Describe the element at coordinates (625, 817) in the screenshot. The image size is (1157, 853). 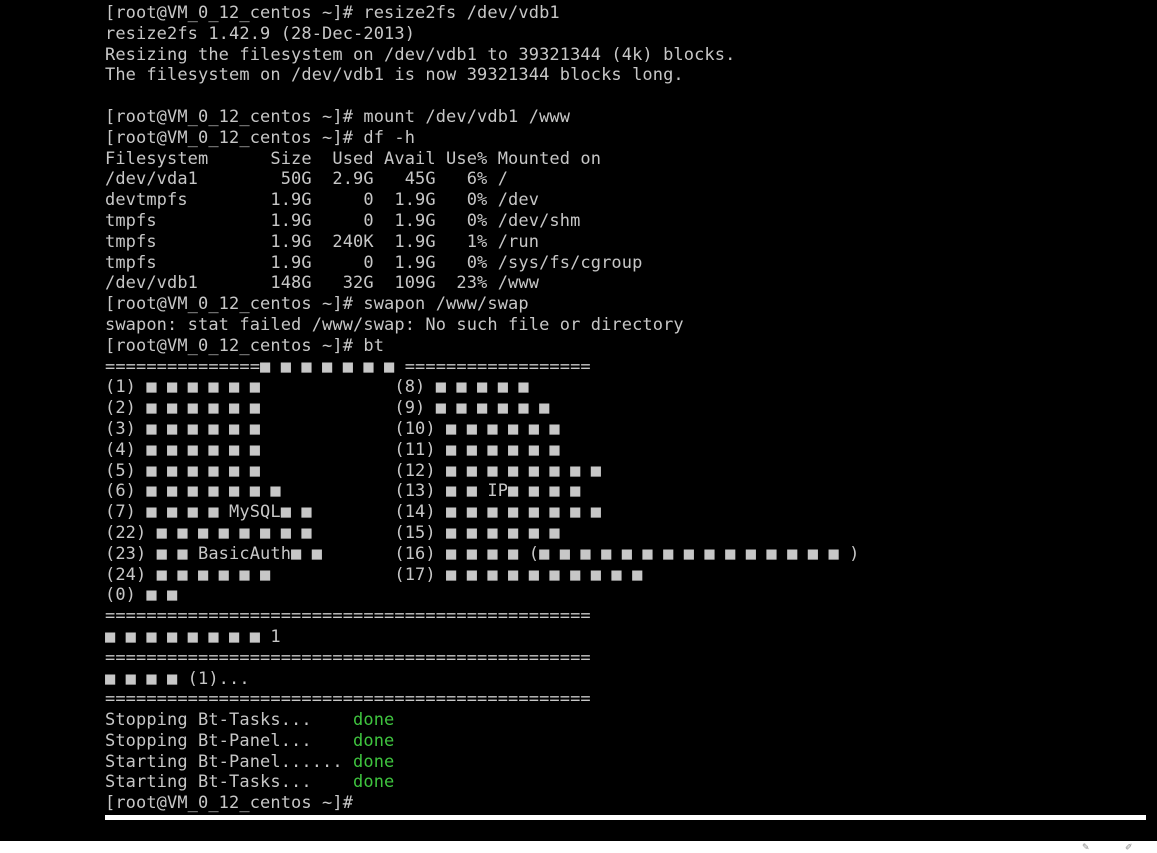
I see `input-cursor-bar` at that location.